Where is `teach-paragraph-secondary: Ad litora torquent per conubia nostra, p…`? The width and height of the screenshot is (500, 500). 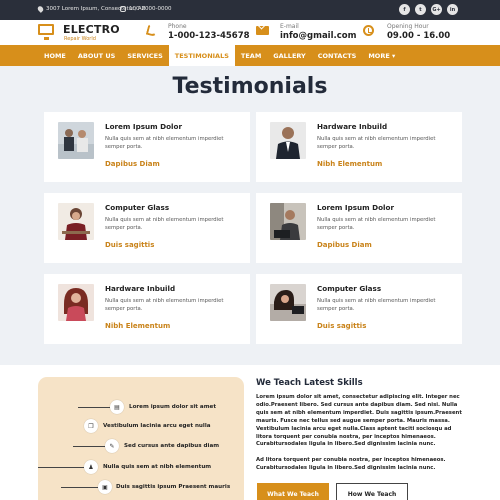
teach-paragraph-secondary: Ad litora torquent per conubia nostra, p… is located at coordinates (351, 464).